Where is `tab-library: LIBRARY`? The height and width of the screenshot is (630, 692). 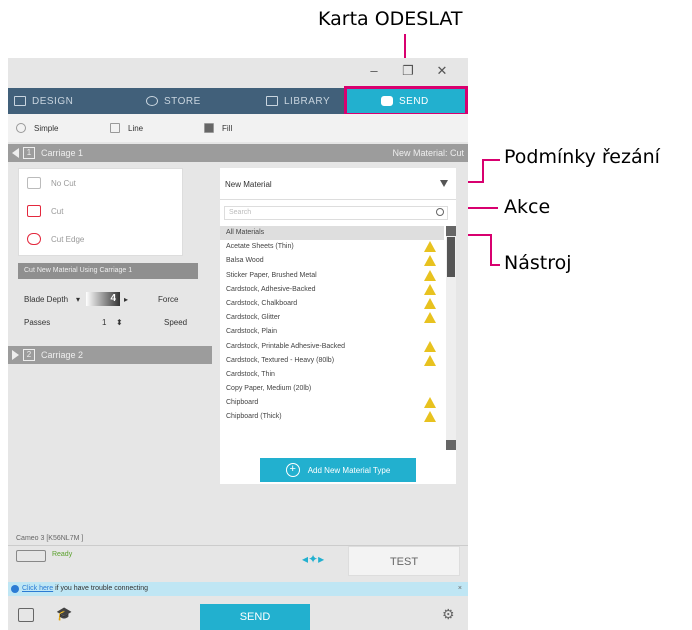 tab-library: LIBRARY is located at coordinates (288, 101).